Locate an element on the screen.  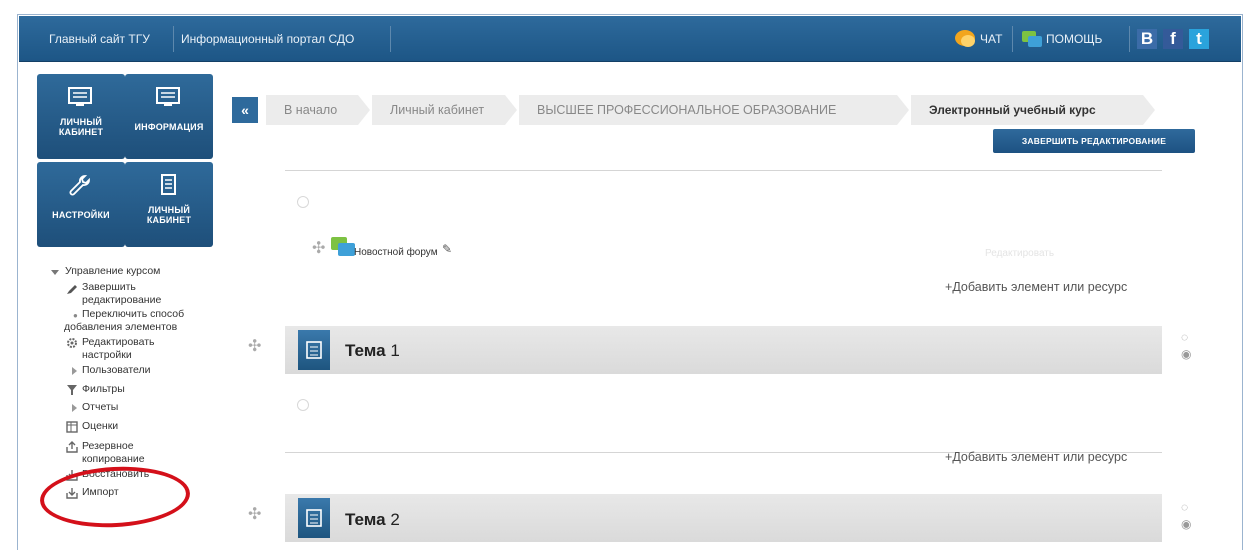
menu-users: Пользователи is located at coordinates (116, 370).